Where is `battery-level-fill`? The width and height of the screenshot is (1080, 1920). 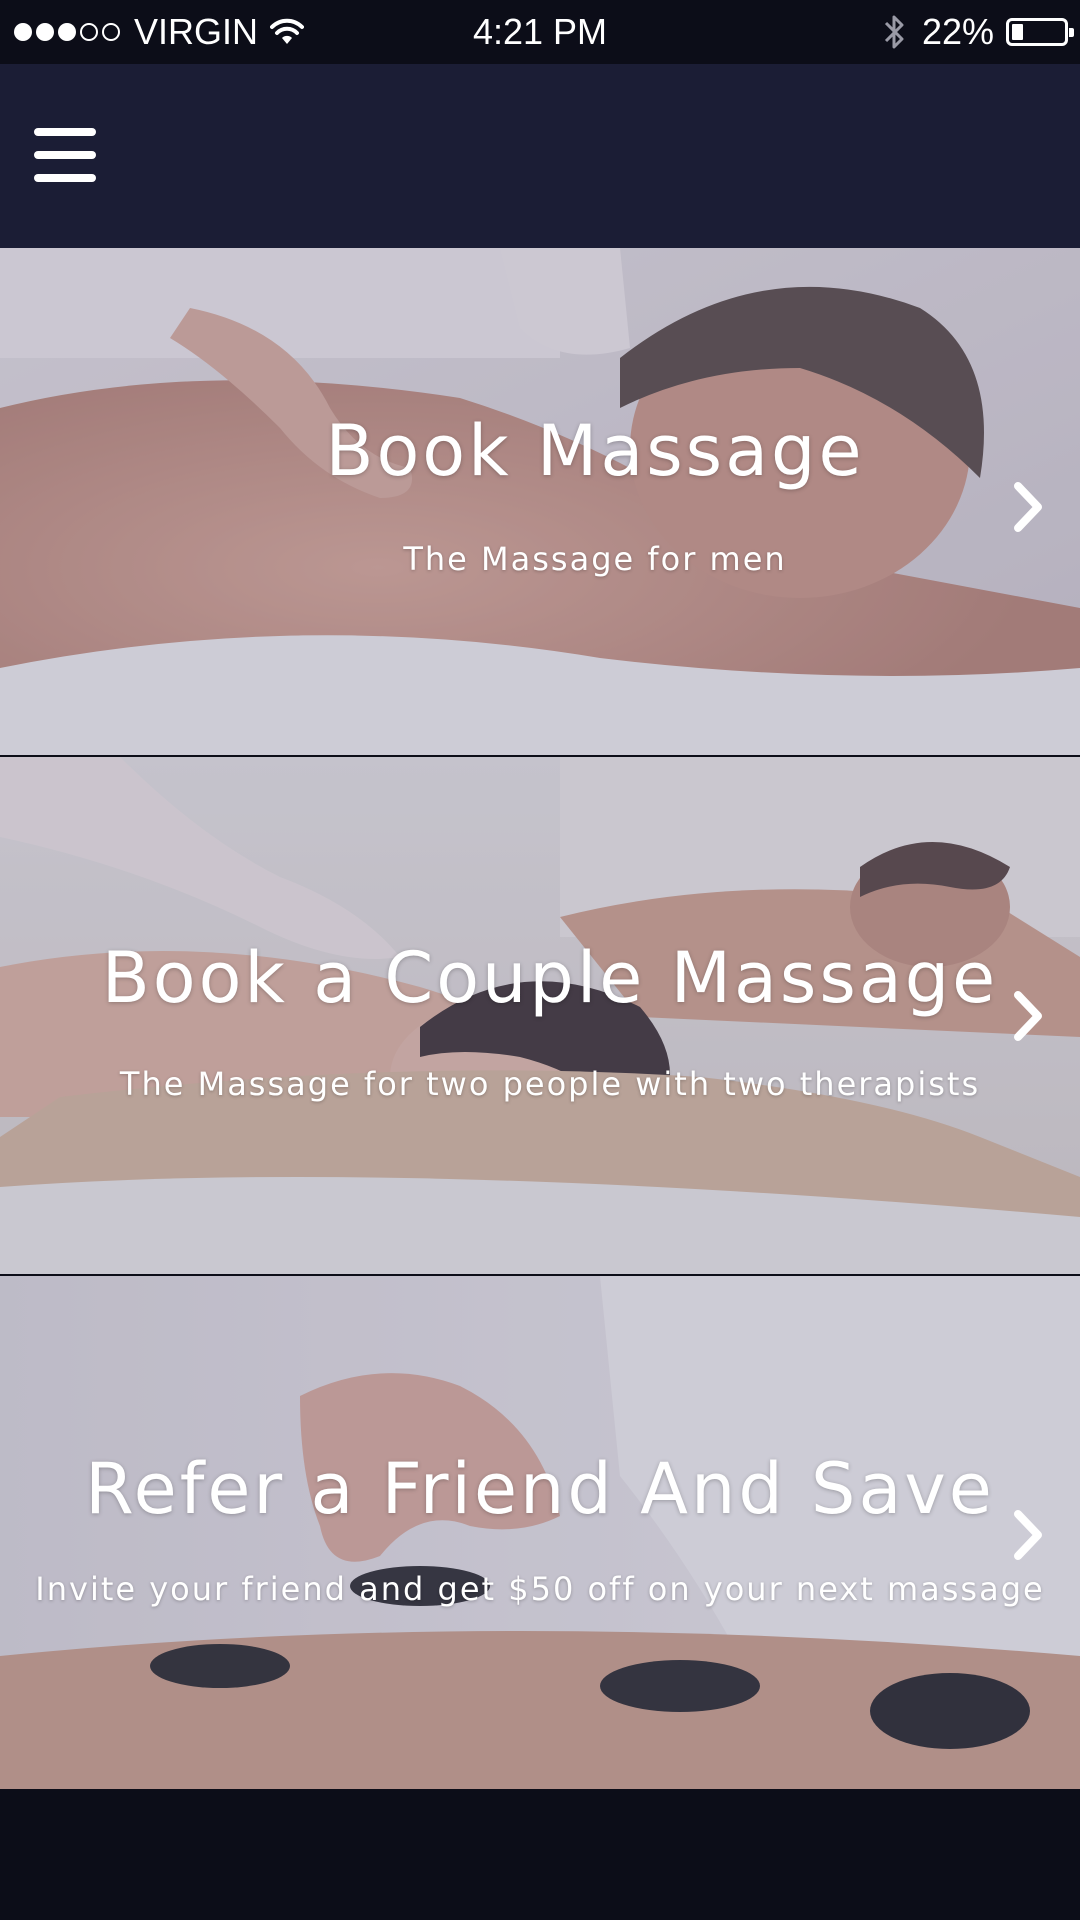 battery-level-fill is located at coordinates (1017, 32).